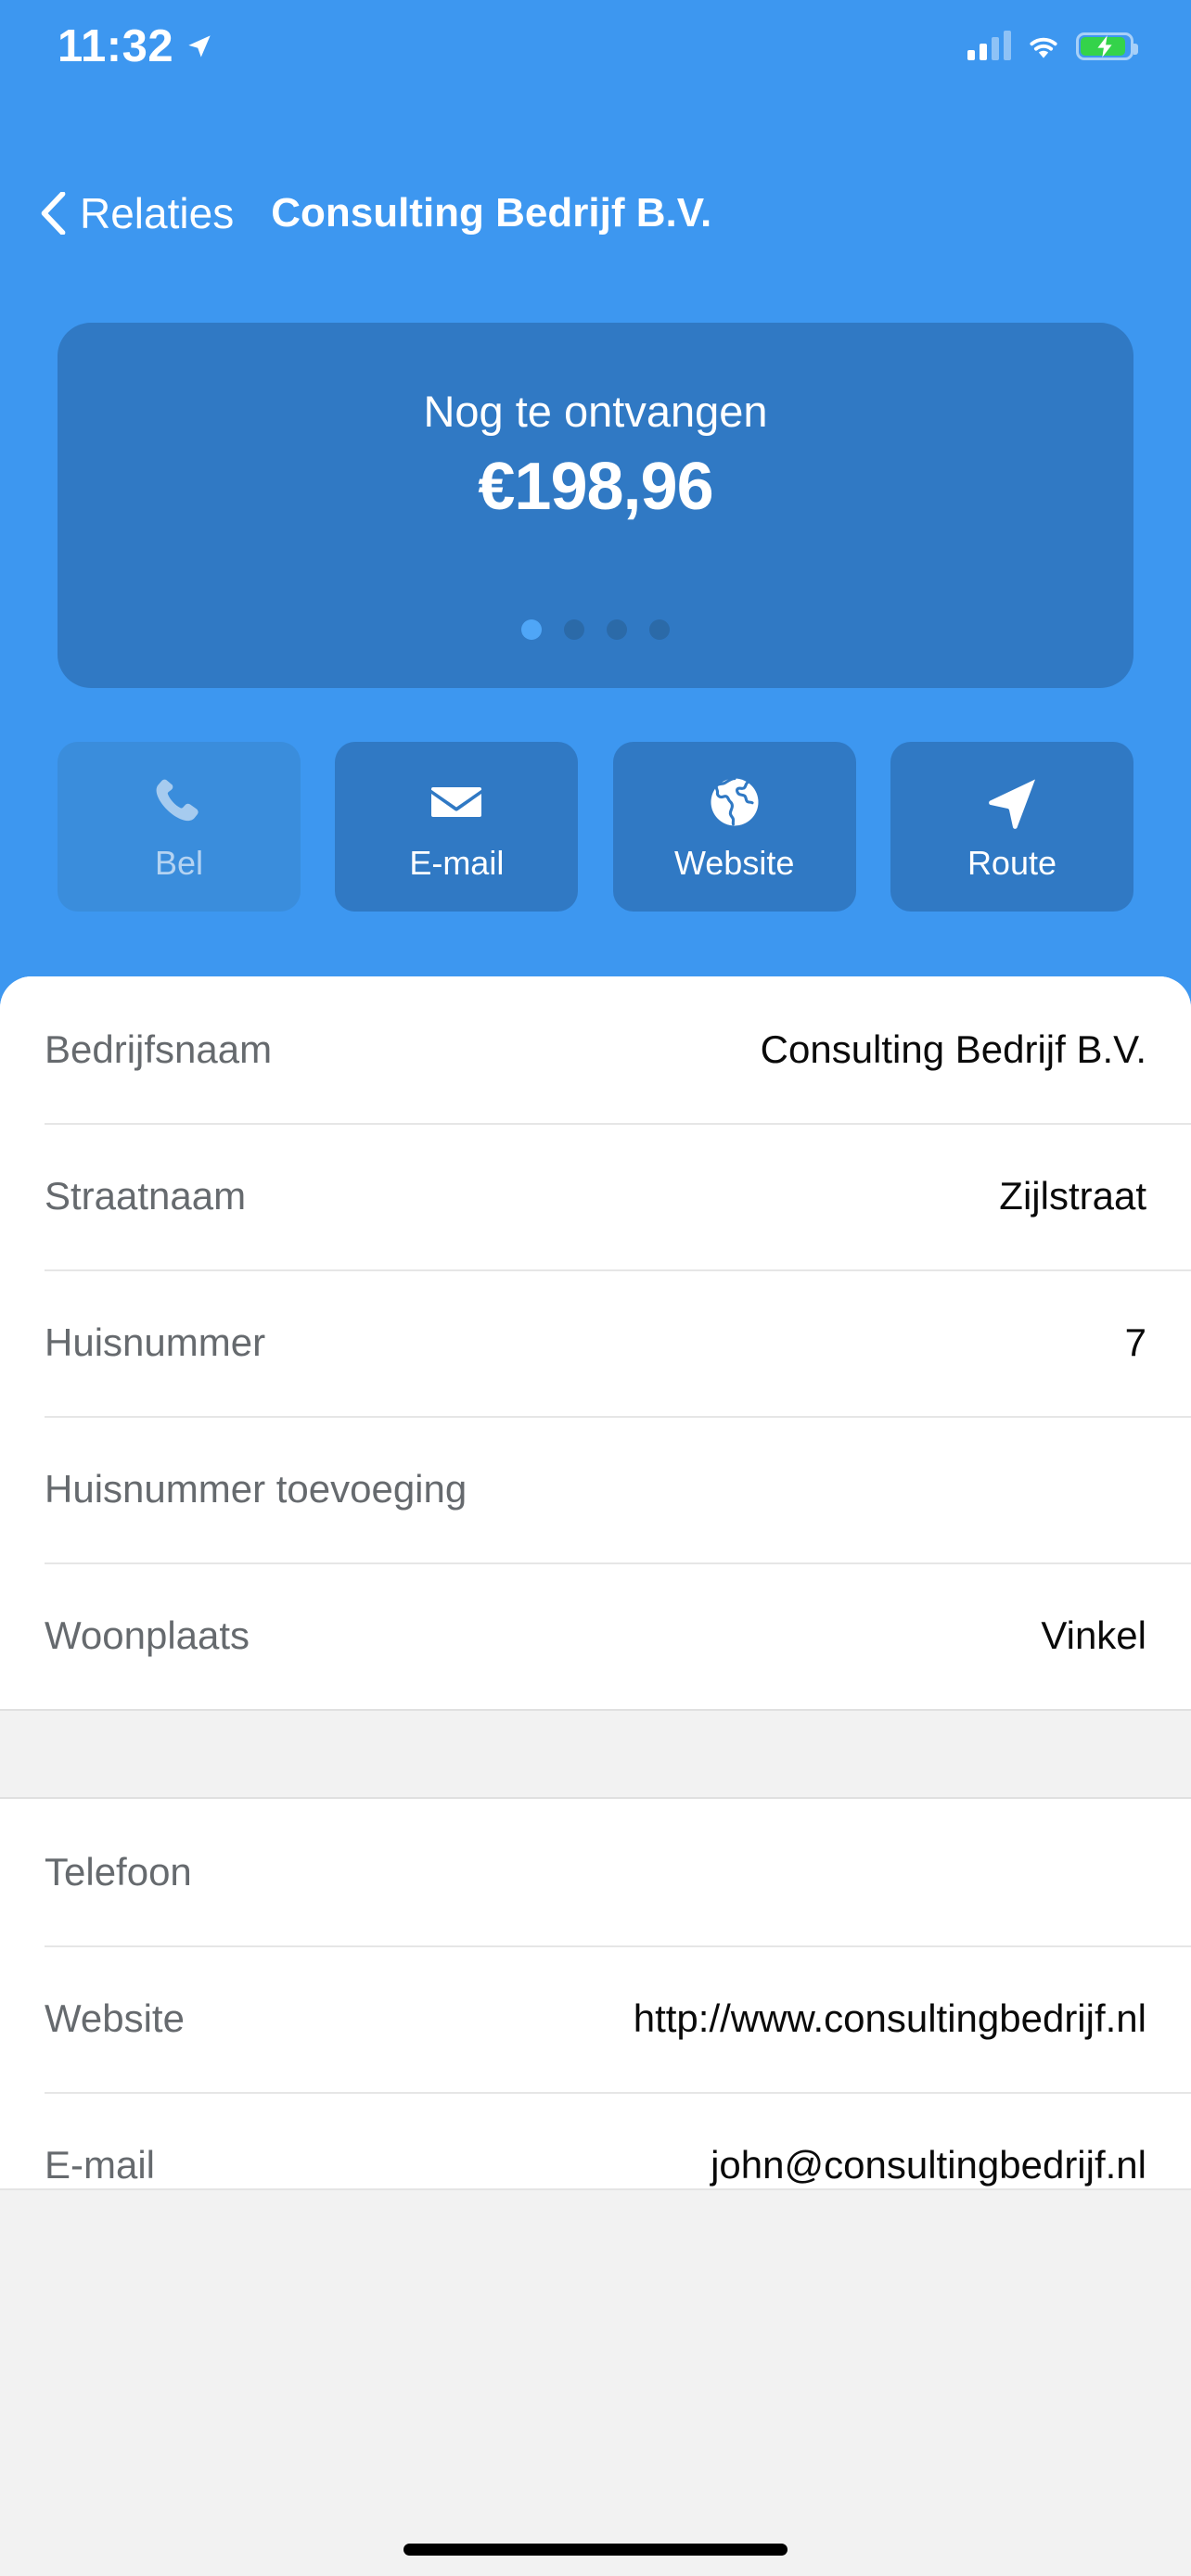  I want to click on detail-row-label: Telefoon, so click(118, 1872).